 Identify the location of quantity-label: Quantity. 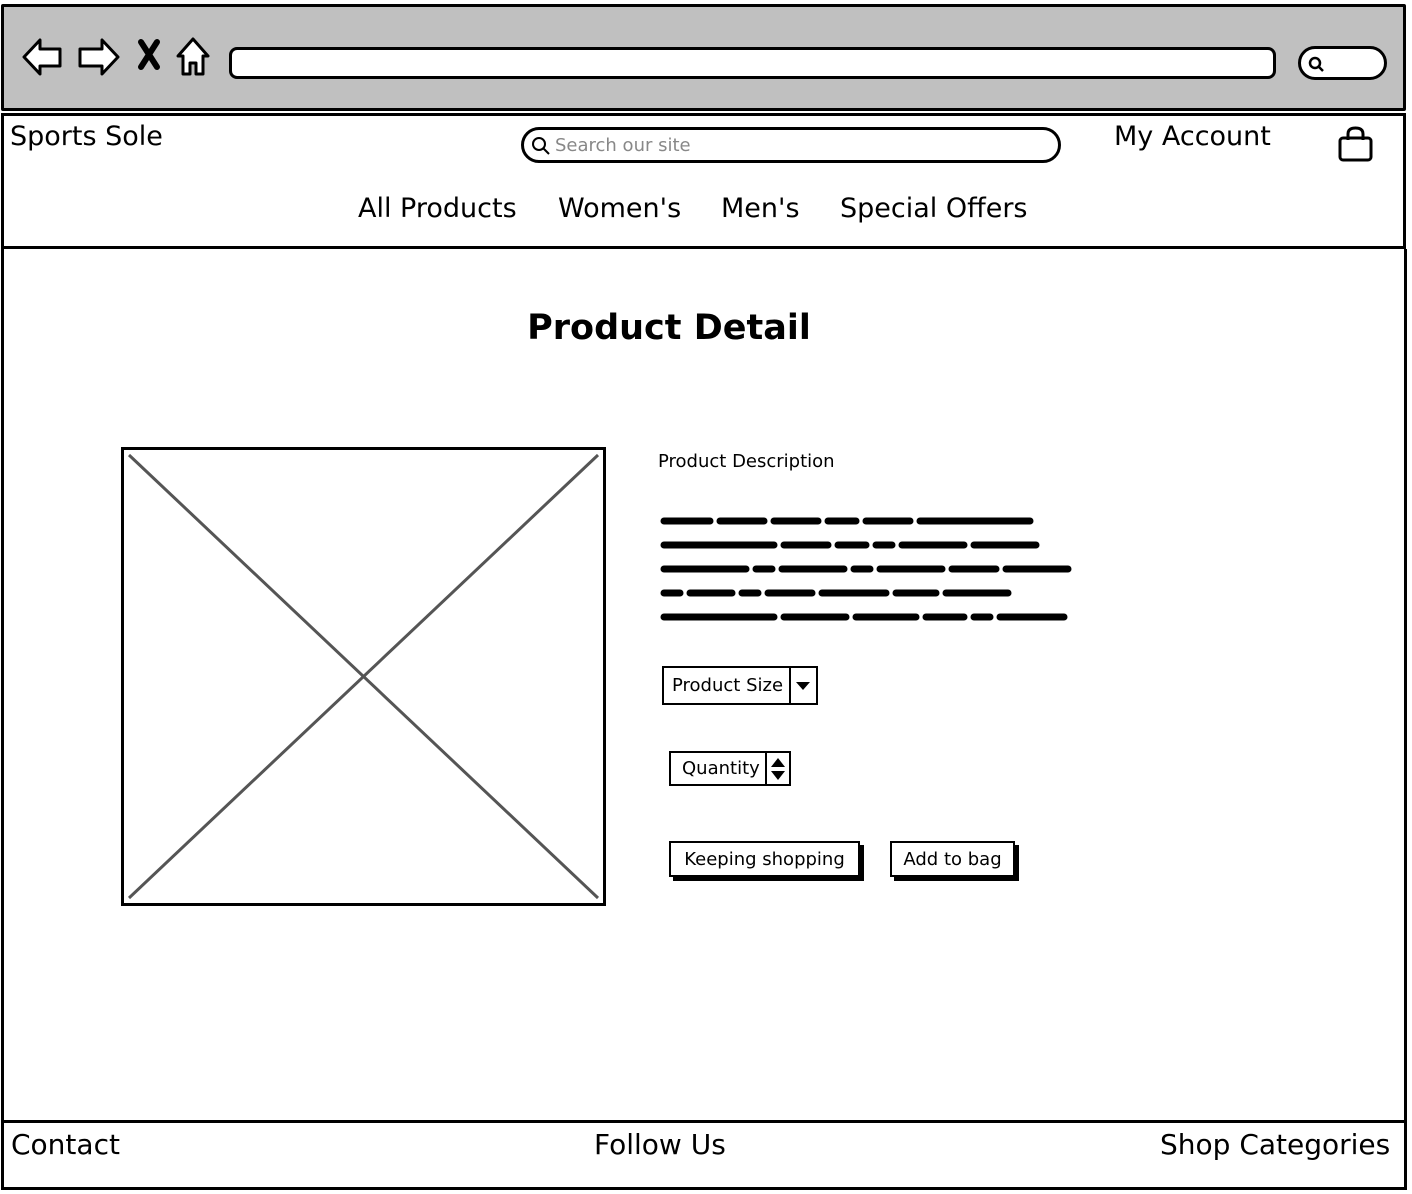
(721, 768).